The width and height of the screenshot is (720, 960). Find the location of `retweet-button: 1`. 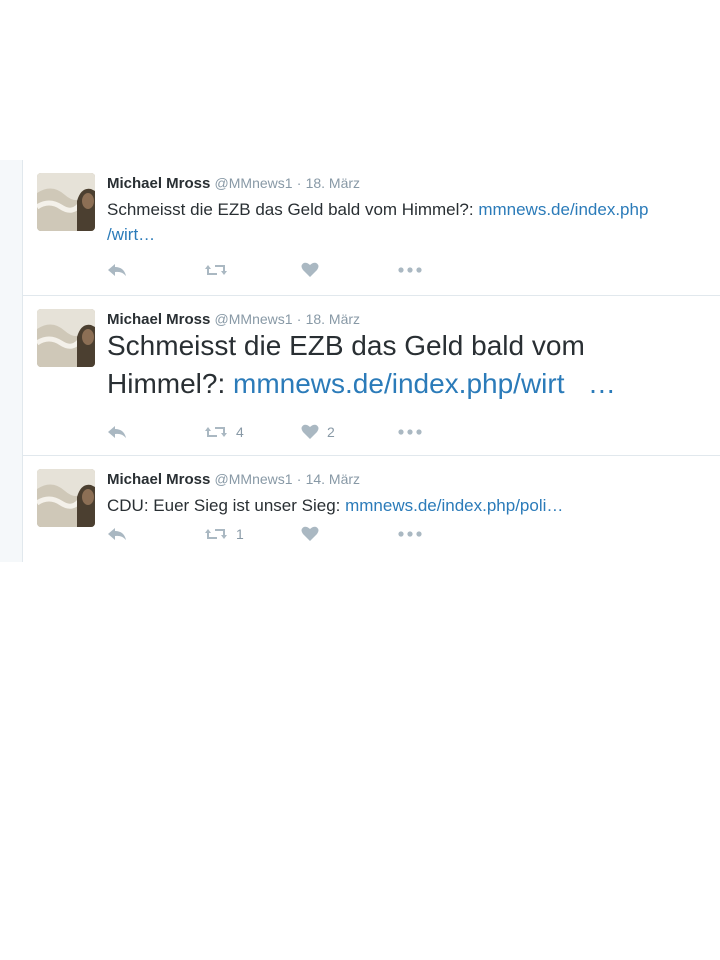

retweet-button: 1 is located at coordinates (252, 534).